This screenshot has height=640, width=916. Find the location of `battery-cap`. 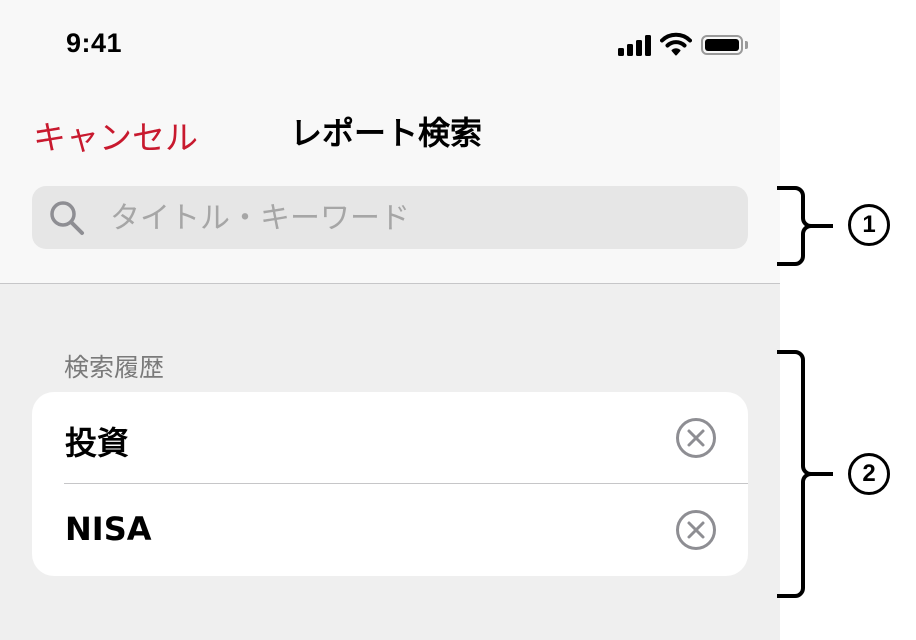

battery-cap is located at coordinates (746, 45).